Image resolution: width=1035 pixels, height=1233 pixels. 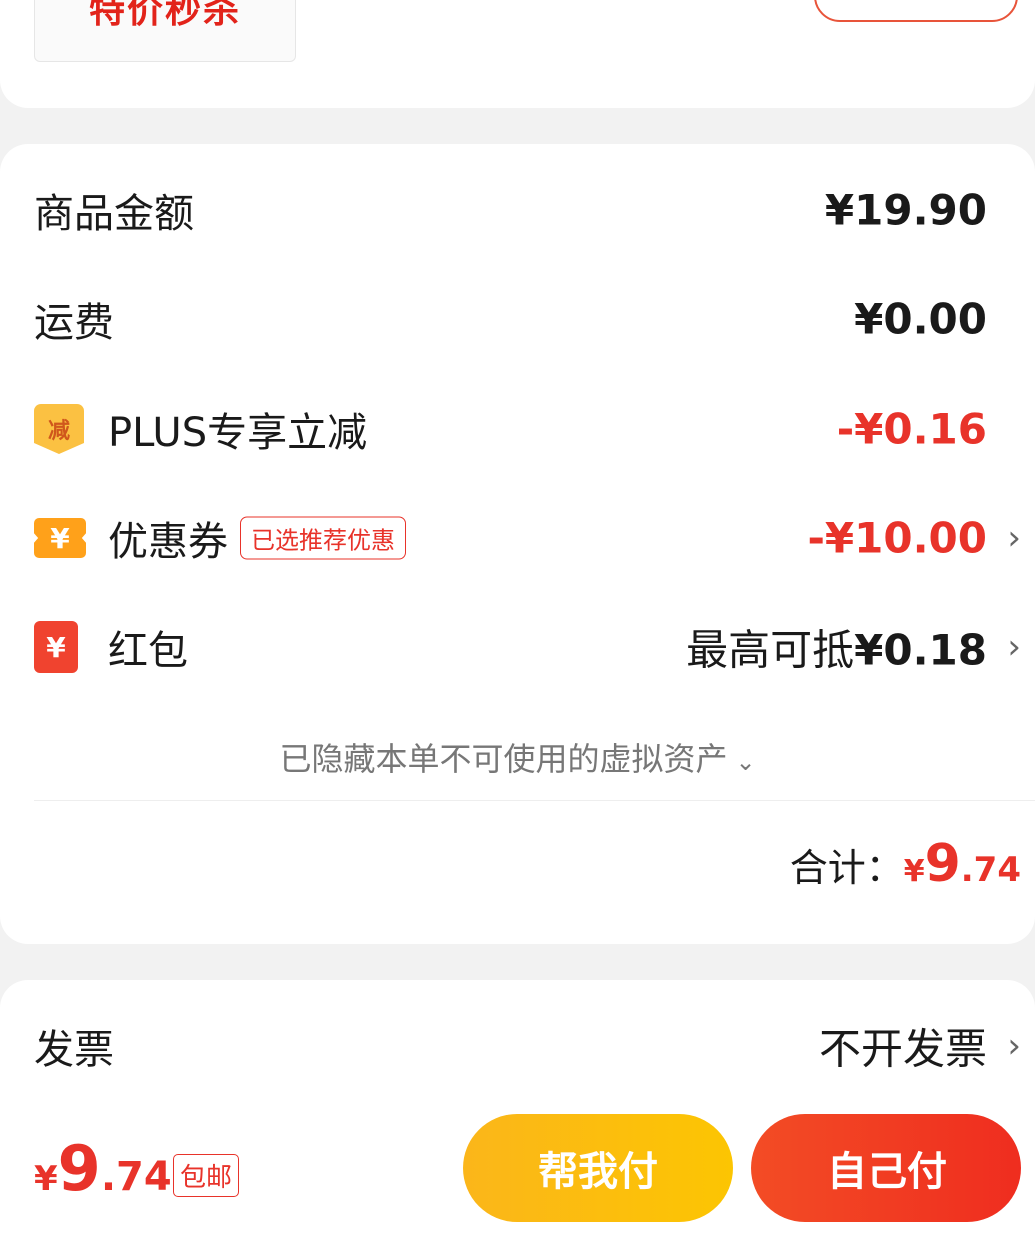 What do you see at coordinates (74, 1050) in the screenshot?
I see `invoice-label: 发票` at bounding box center [74, 1050].